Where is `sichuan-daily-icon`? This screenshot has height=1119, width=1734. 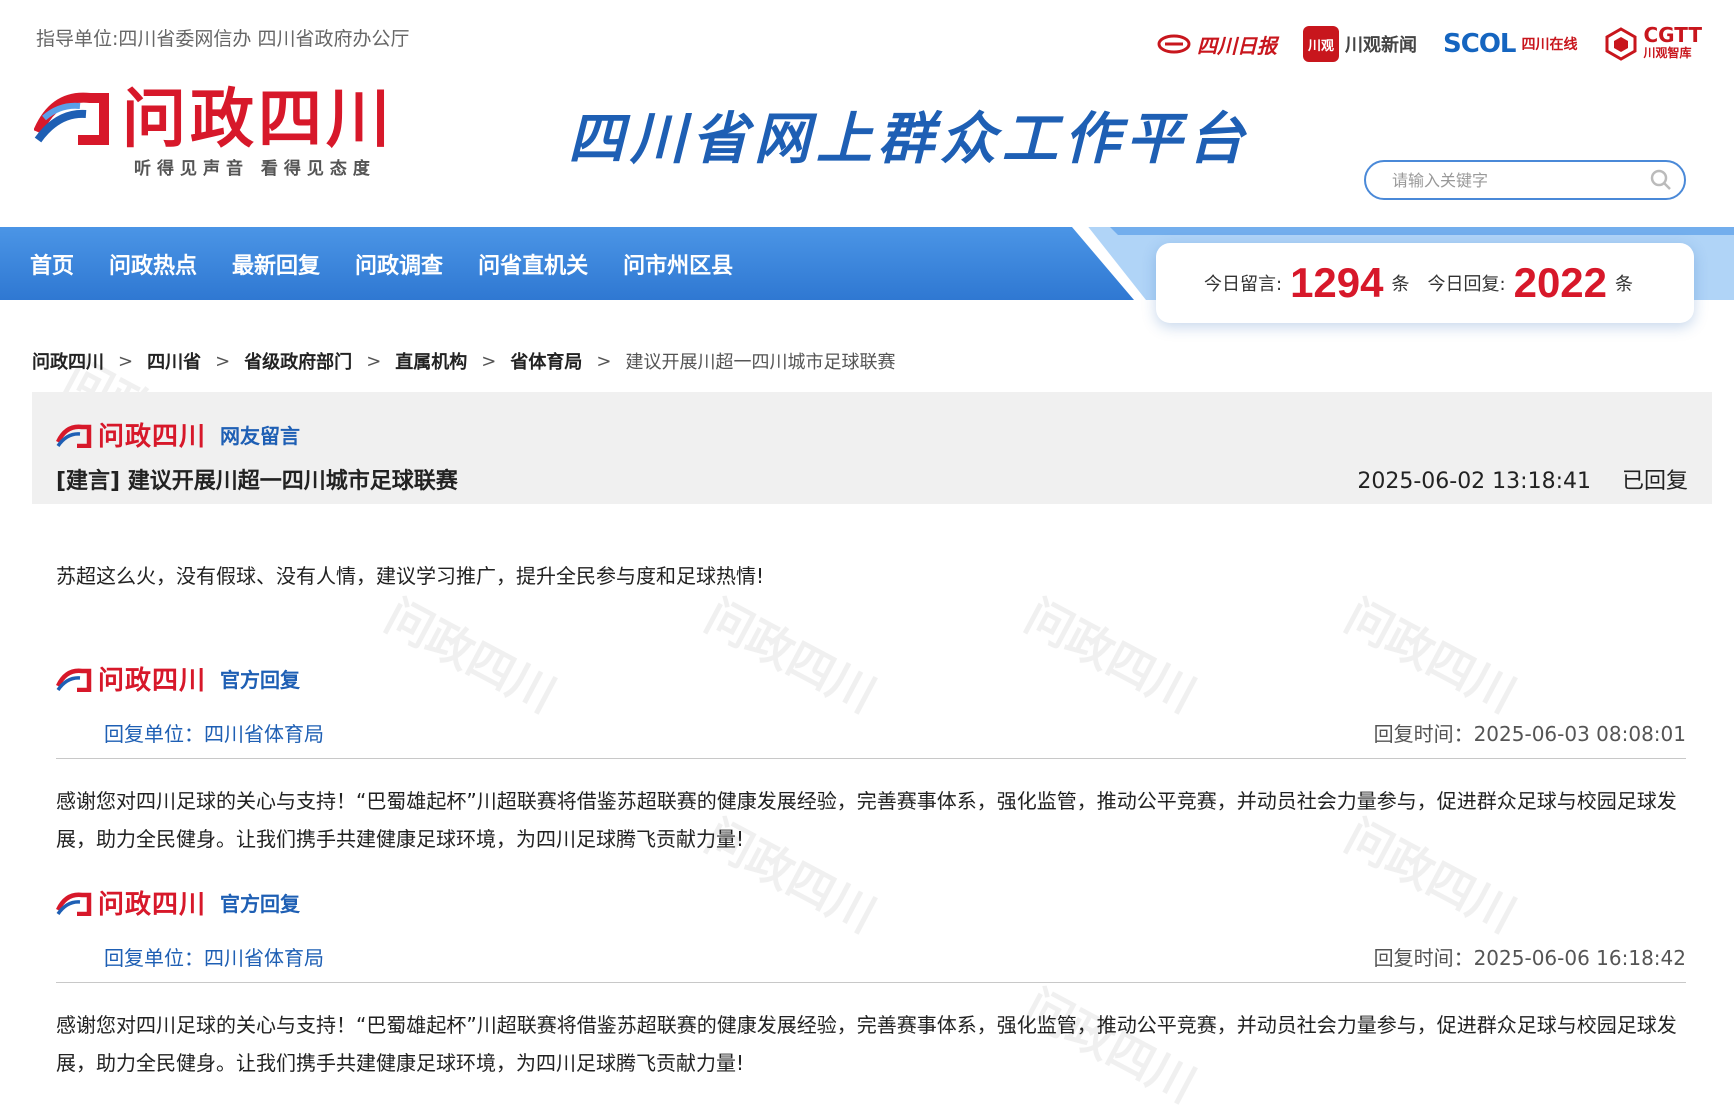
sichuan-daily-icon is located at coordinates (1174, 44).